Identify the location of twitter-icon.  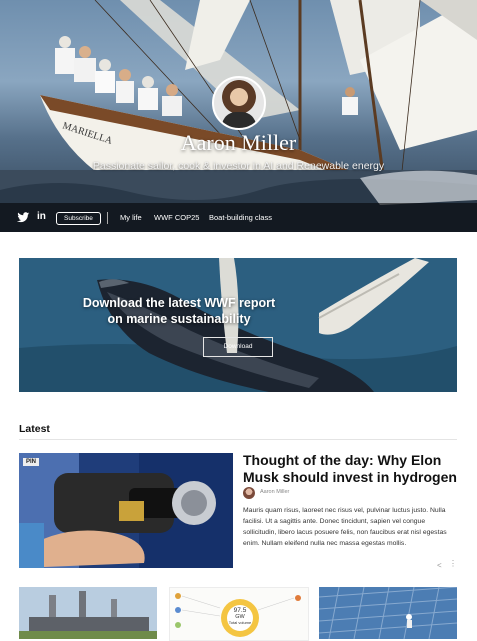
(23, 217).